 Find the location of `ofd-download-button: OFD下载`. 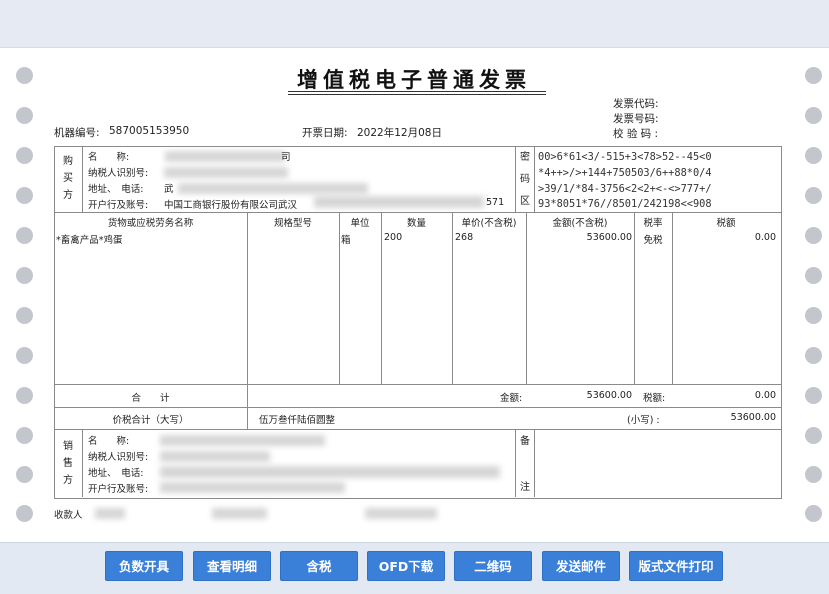

ofd-download-button: OFD下载 is located at coordinates (406, 566).